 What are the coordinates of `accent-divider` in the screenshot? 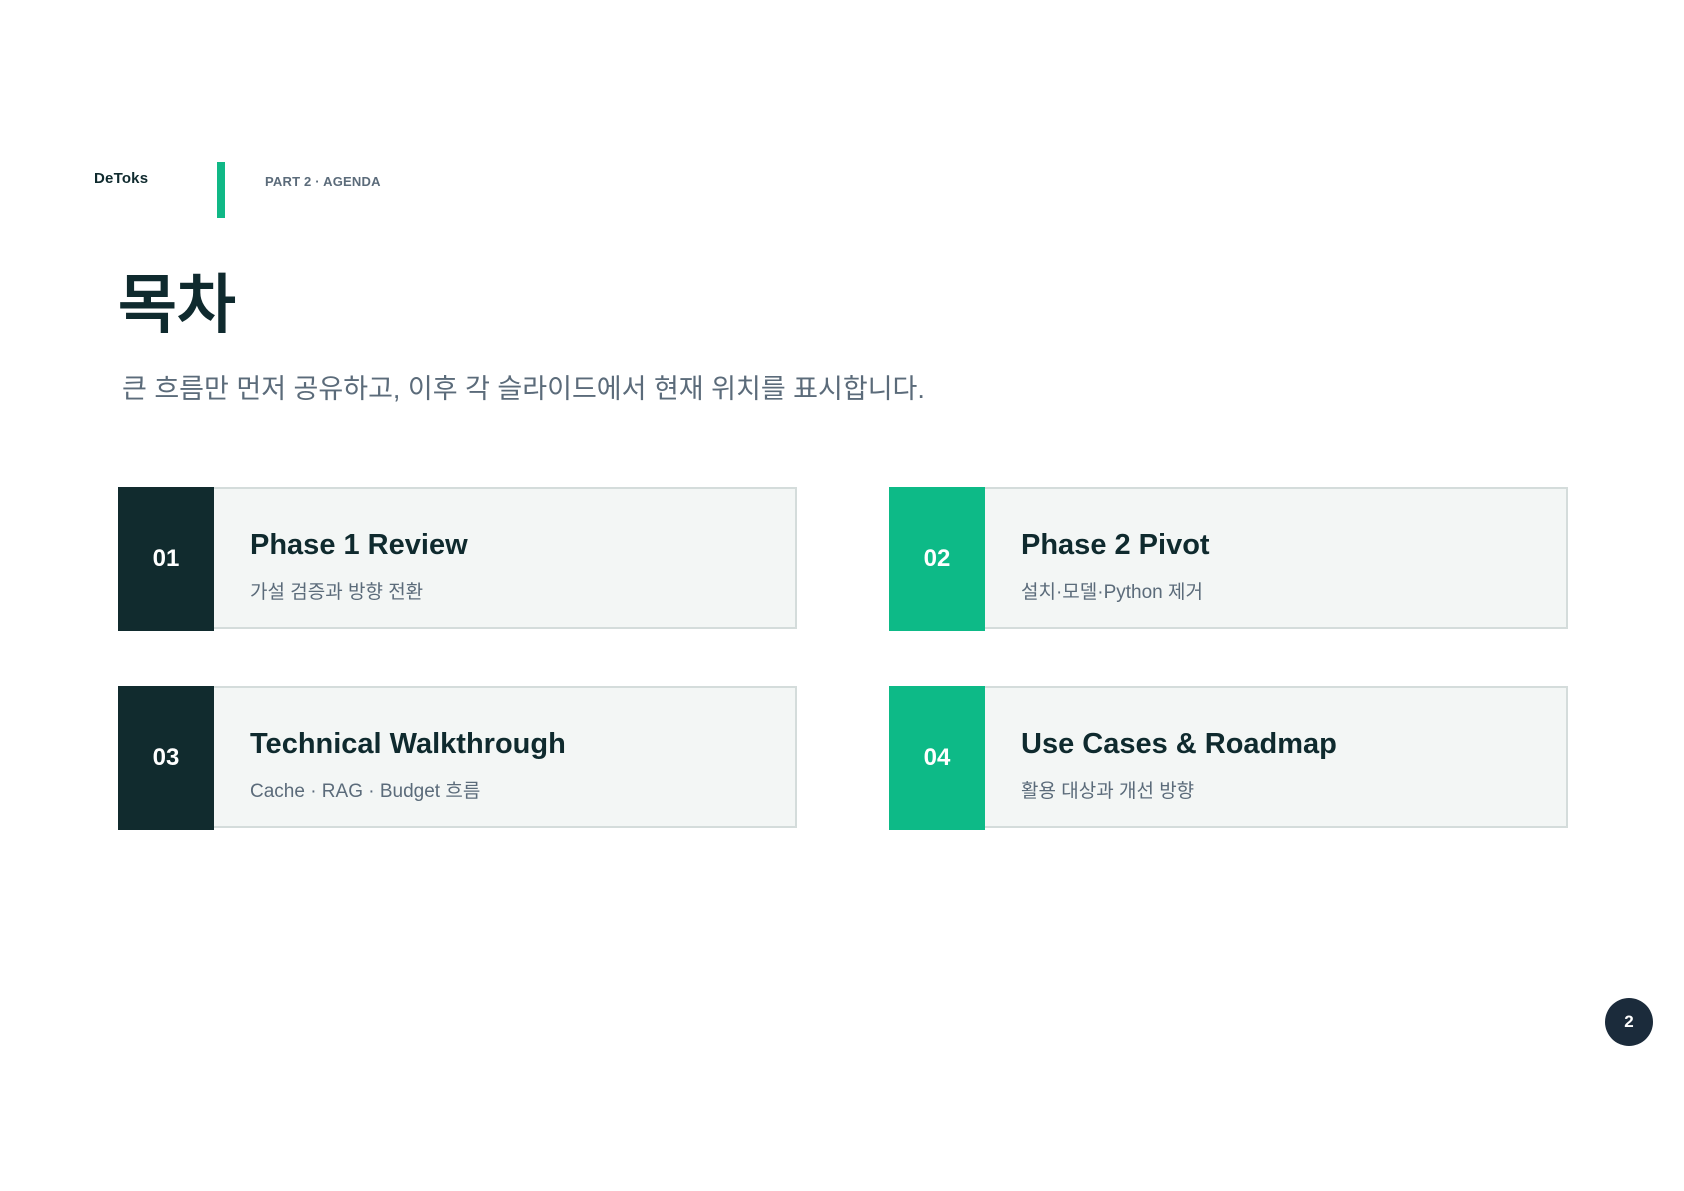 It's located at (221, 190).